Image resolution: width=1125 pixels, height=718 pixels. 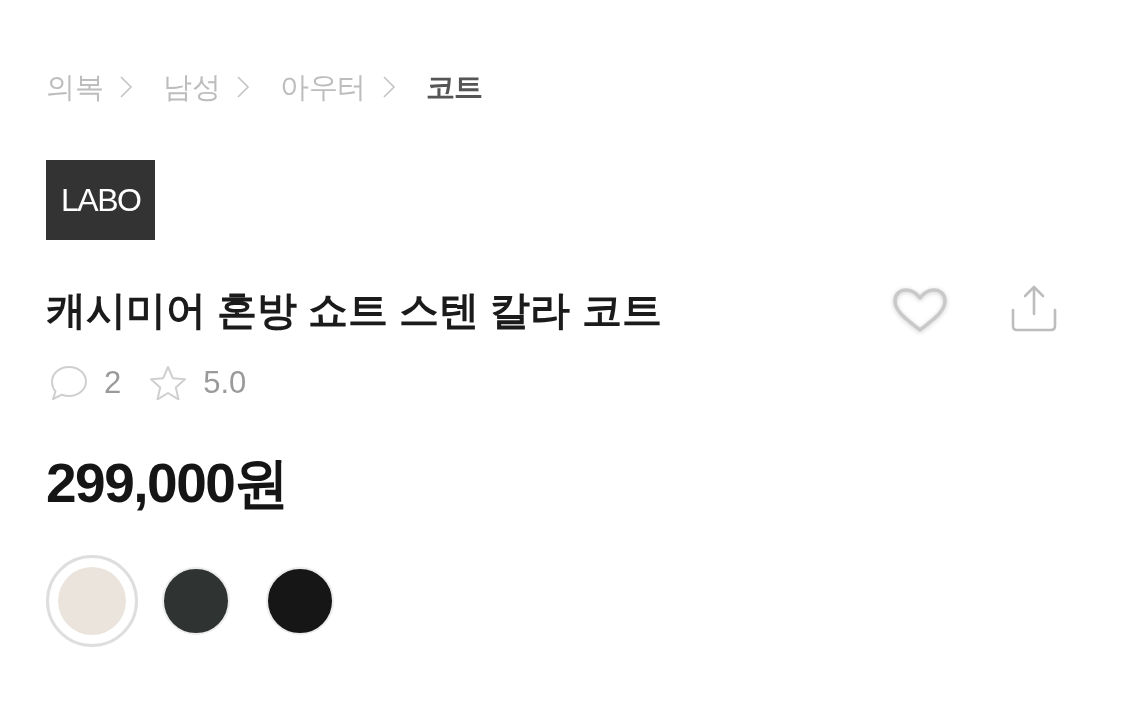 What do you see at coordinates (113, 383) in the screenshot?
I see `review-count: 2` at bounding box center [113, 383].